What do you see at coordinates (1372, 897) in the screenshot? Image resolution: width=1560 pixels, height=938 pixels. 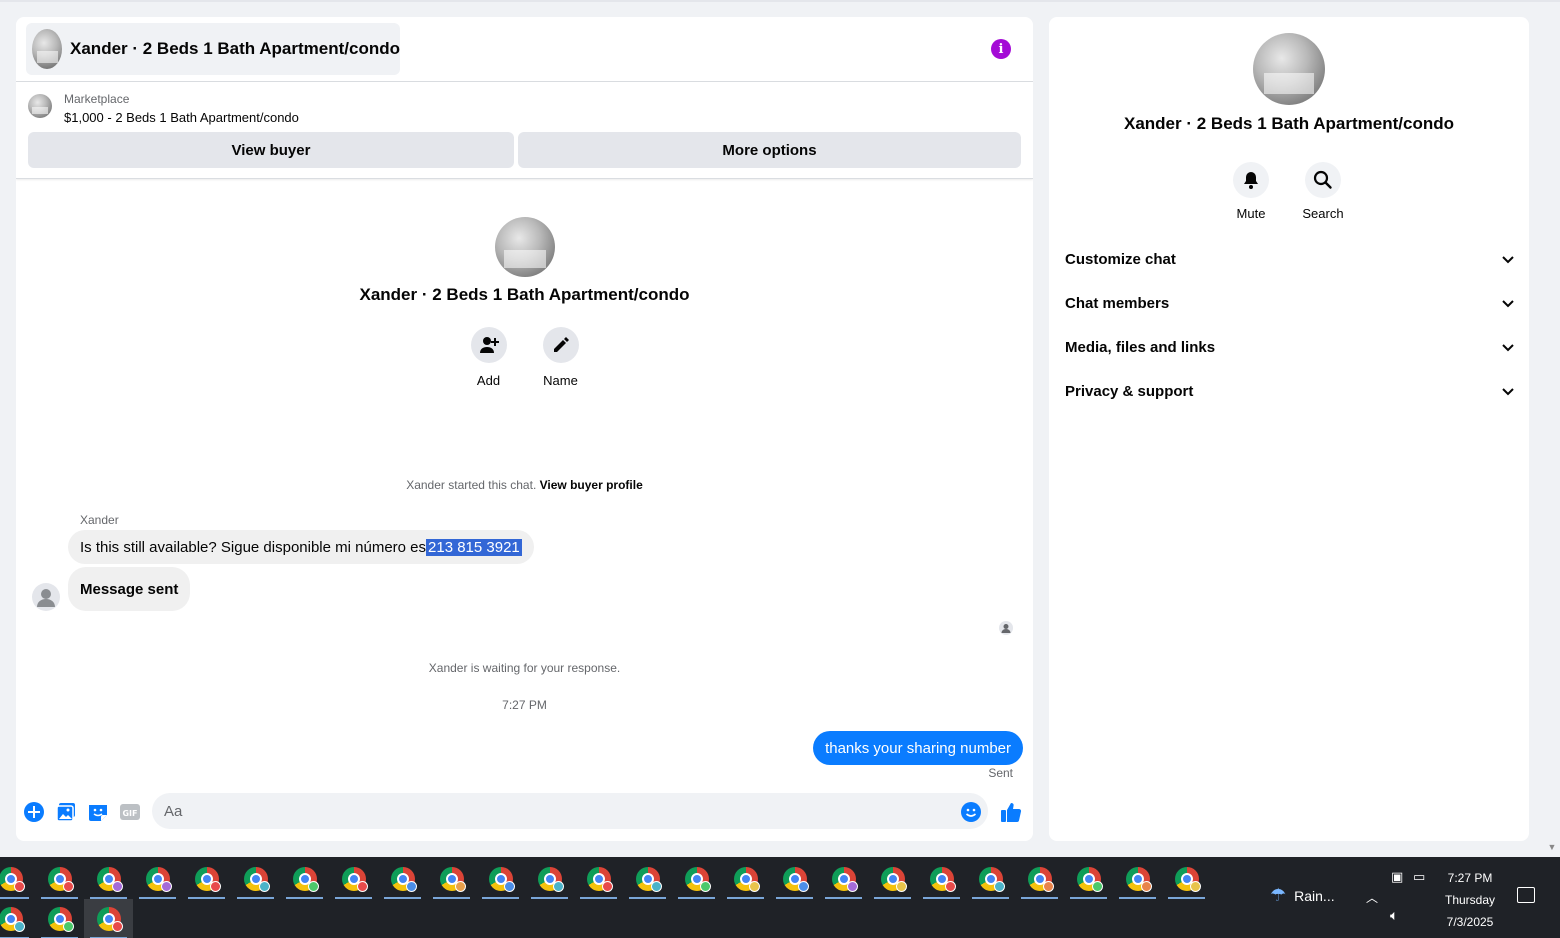 I see `chevron-up-icon: ︿` at bounding box center [1372, 897].